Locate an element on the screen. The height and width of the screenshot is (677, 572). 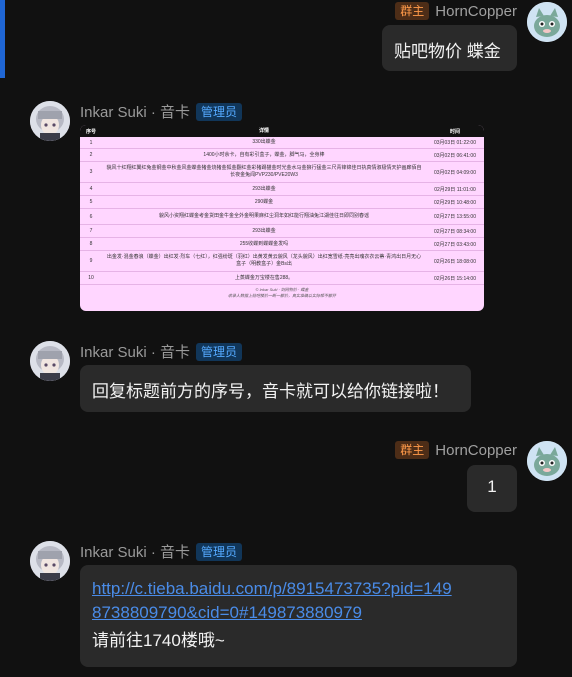
table-row: 8 255收蝶到蝶蝶金发吗 02月27日 03:43:00 is located at coordinates (282, 244).